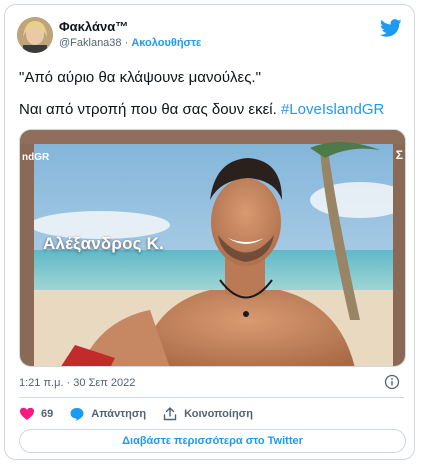 This screenshot has height=465, width=429. What do you see at coordinates (77, 414) in the screenshot?
I see `speech-bubble-icon` at bounding box center [77, 414].